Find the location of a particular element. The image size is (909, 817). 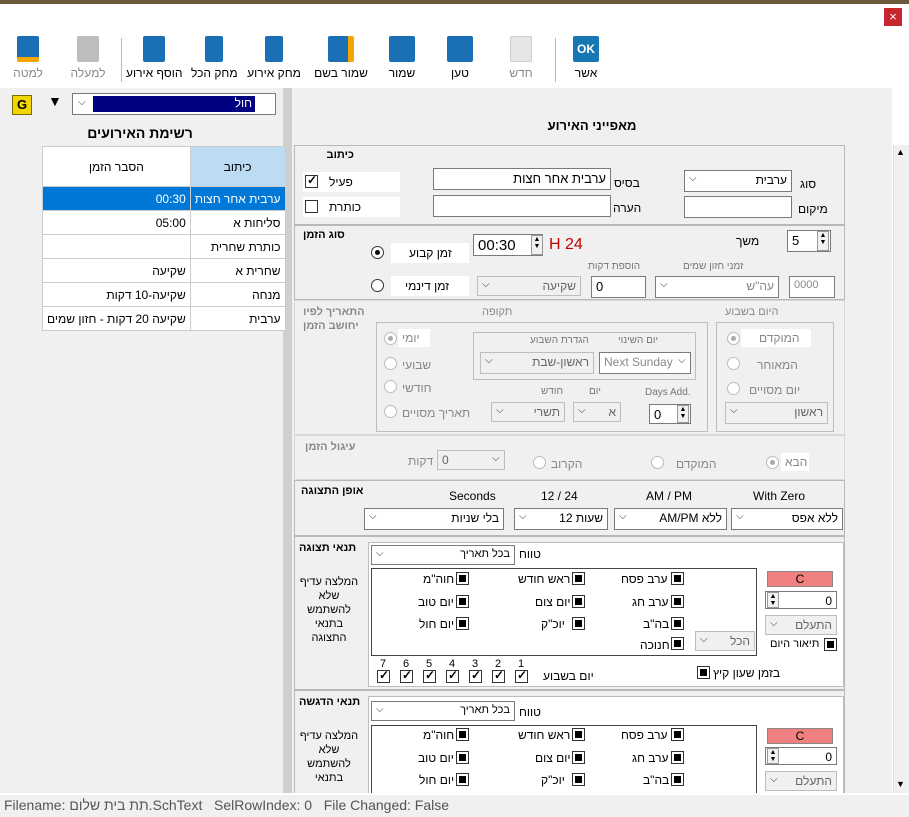

location-input is located at coordinates (738, 207).